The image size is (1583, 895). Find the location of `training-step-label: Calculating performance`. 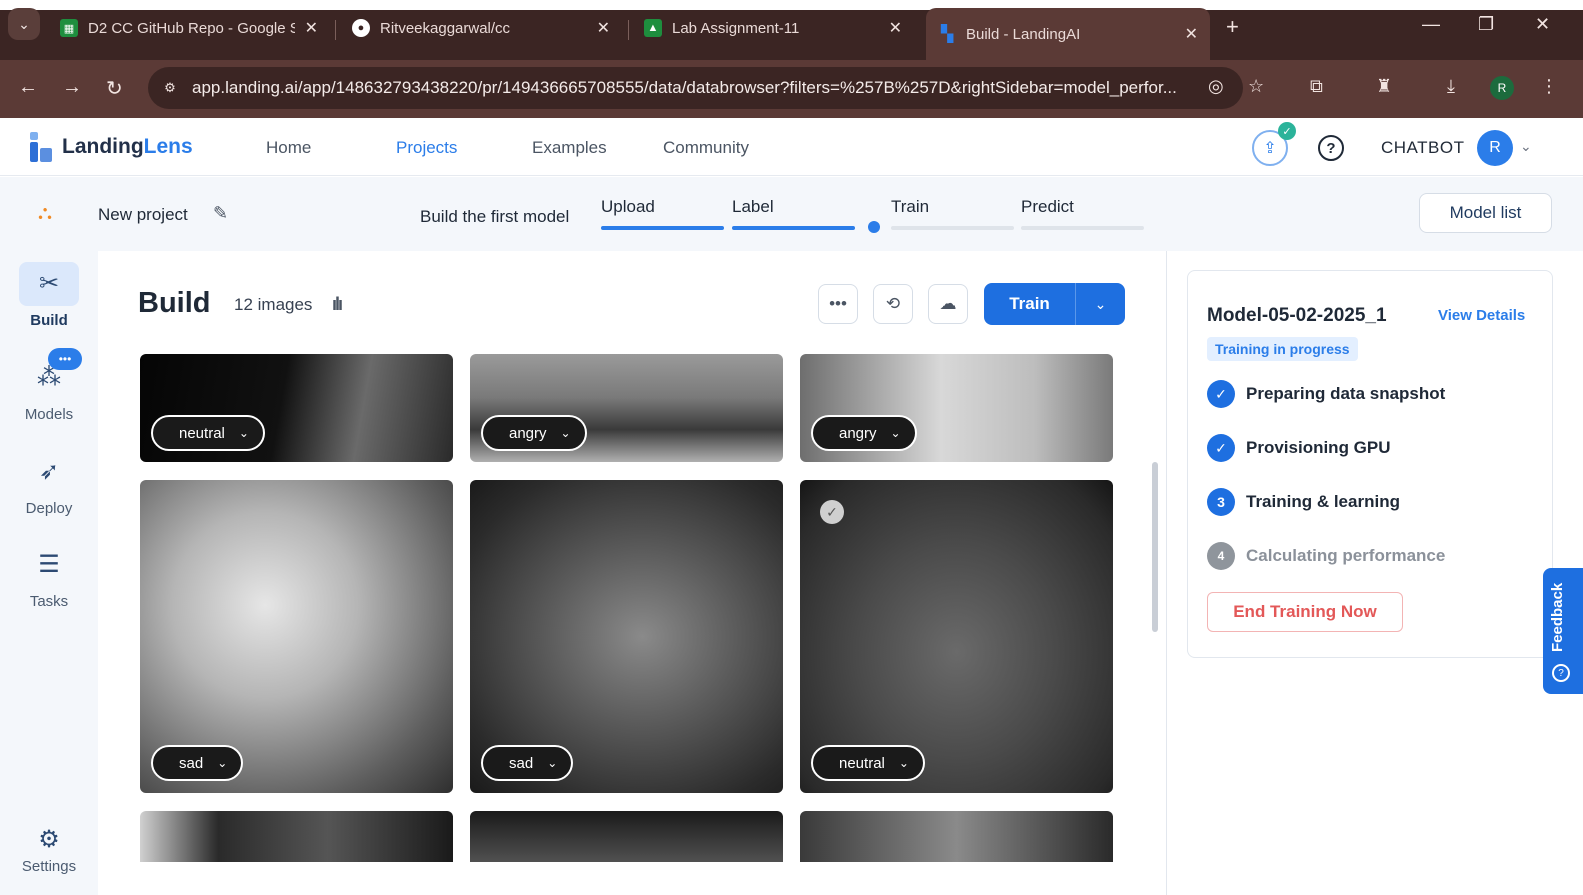

training-step-label: Calculating performance is located at coordinates (1346, 555).